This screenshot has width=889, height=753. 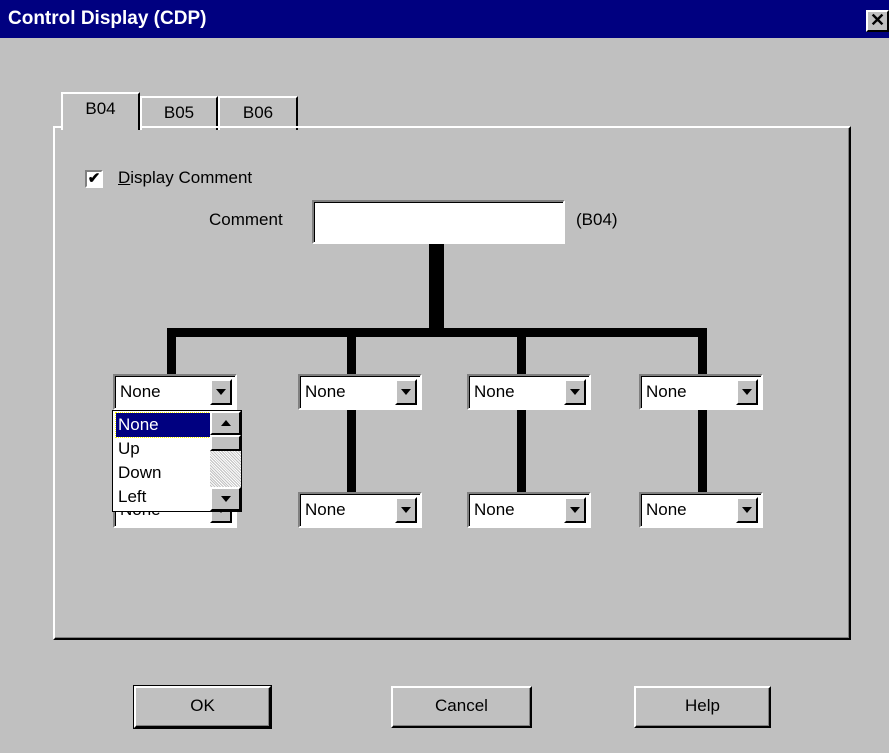 I want to click on comment-label: Comment, so click(x=246, y=219).